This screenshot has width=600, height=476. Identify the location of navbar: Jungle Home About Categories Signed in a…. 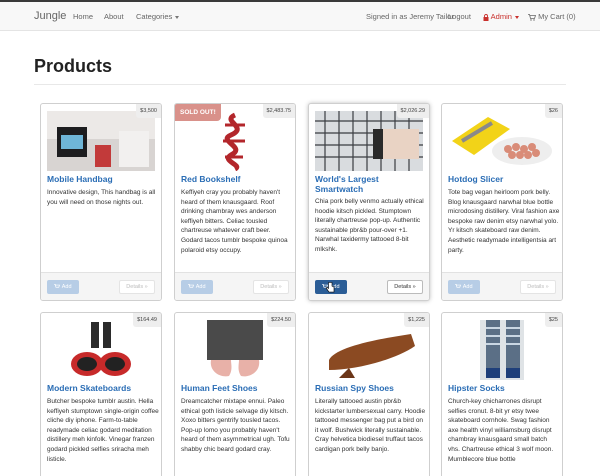
(300, 16).